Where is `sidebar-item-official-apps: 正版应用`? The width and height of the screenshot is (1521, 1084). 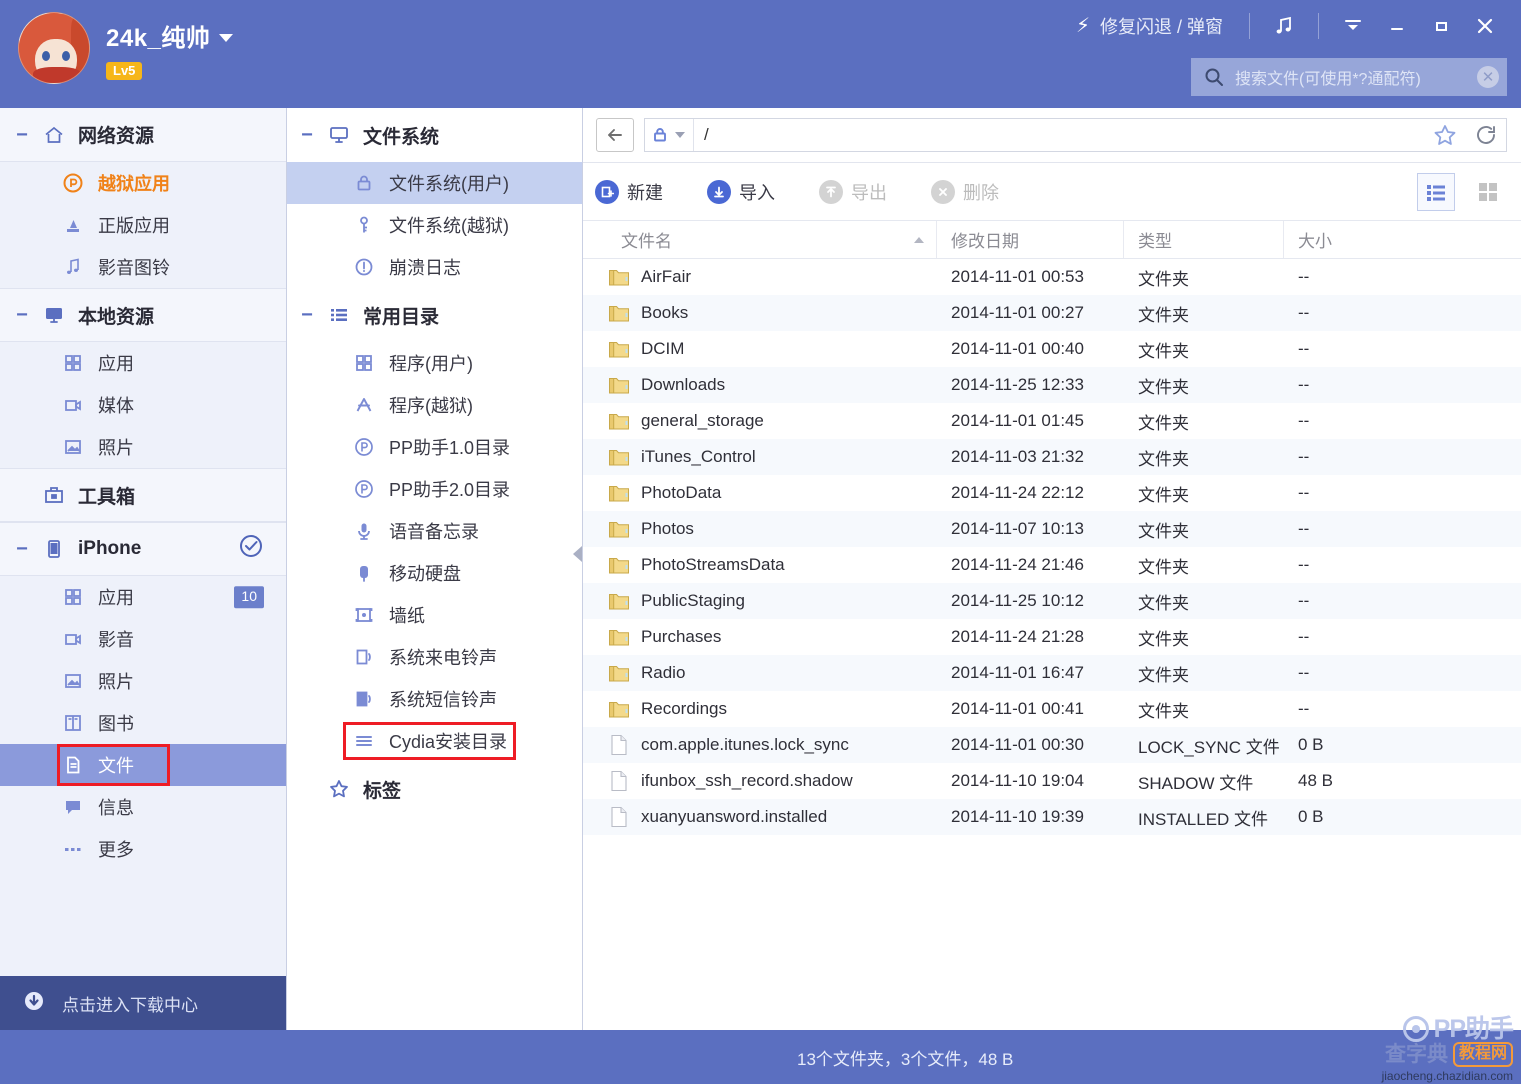 sidebar-item-official-apps: 正版应用 is located at coordinates (143, 225).